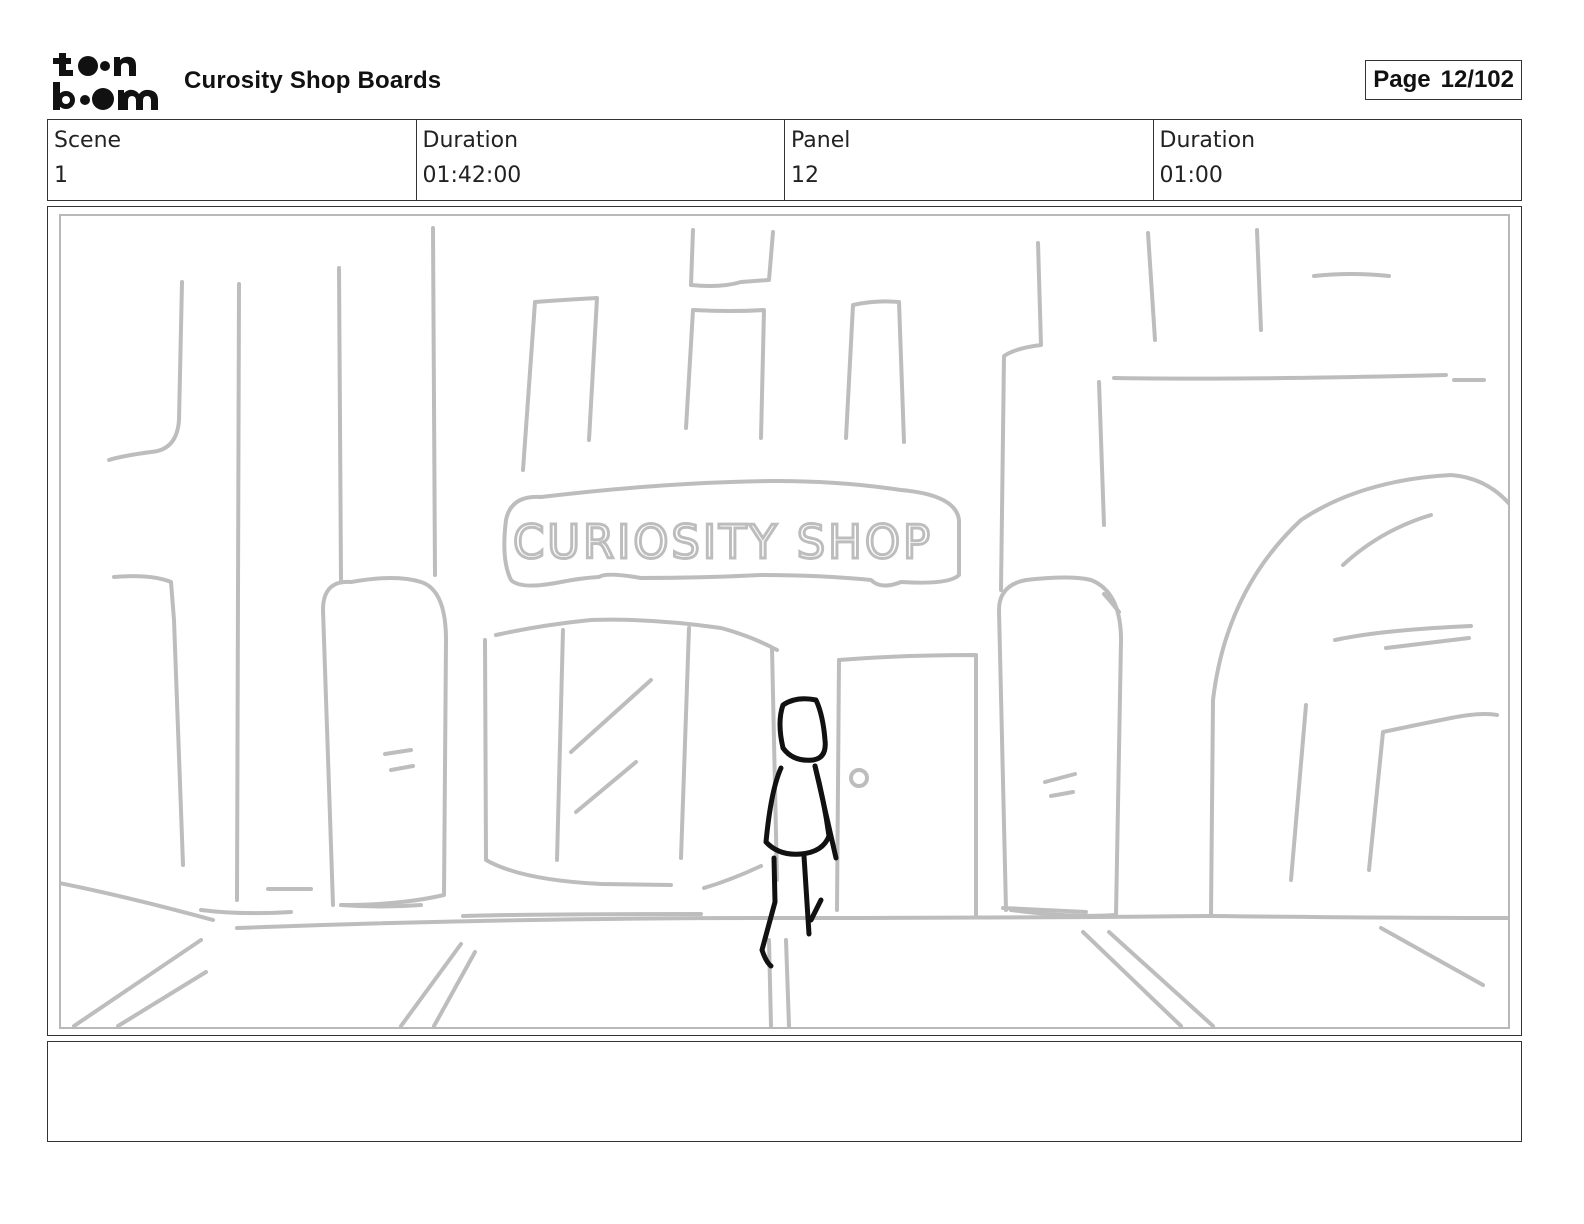 The image size is (1584, 1224). Describe the element at coordinates (61, 175) in the screenshot. I see `scene-value: 1` at that location.